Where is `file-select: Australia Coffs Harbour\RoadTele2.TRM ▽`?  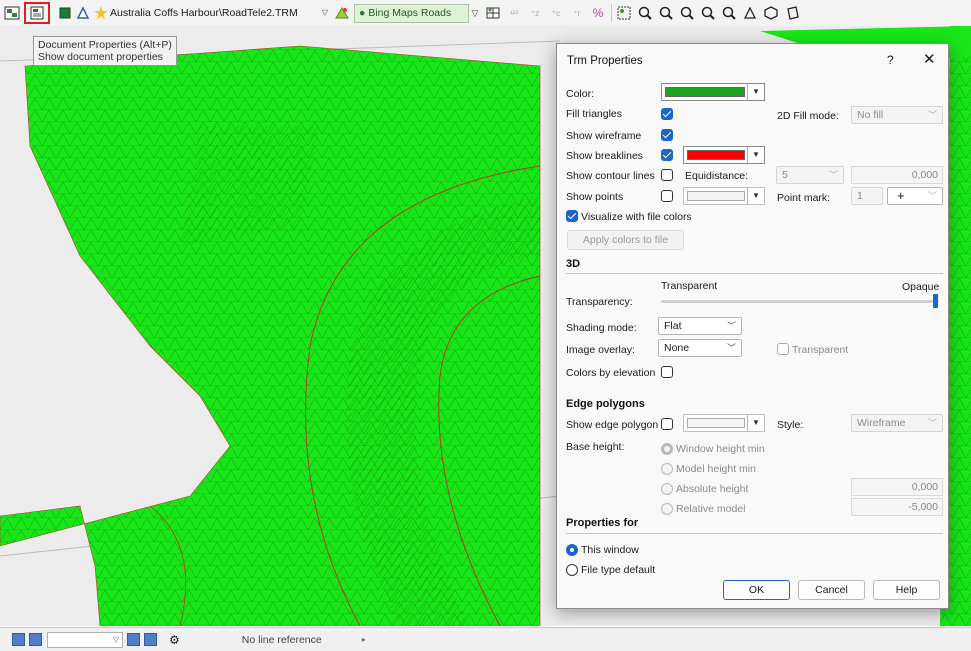
file-select: Australia Coffs Harbour\RoadTele2.TRM ▽ is located at coordinates (219, 13).